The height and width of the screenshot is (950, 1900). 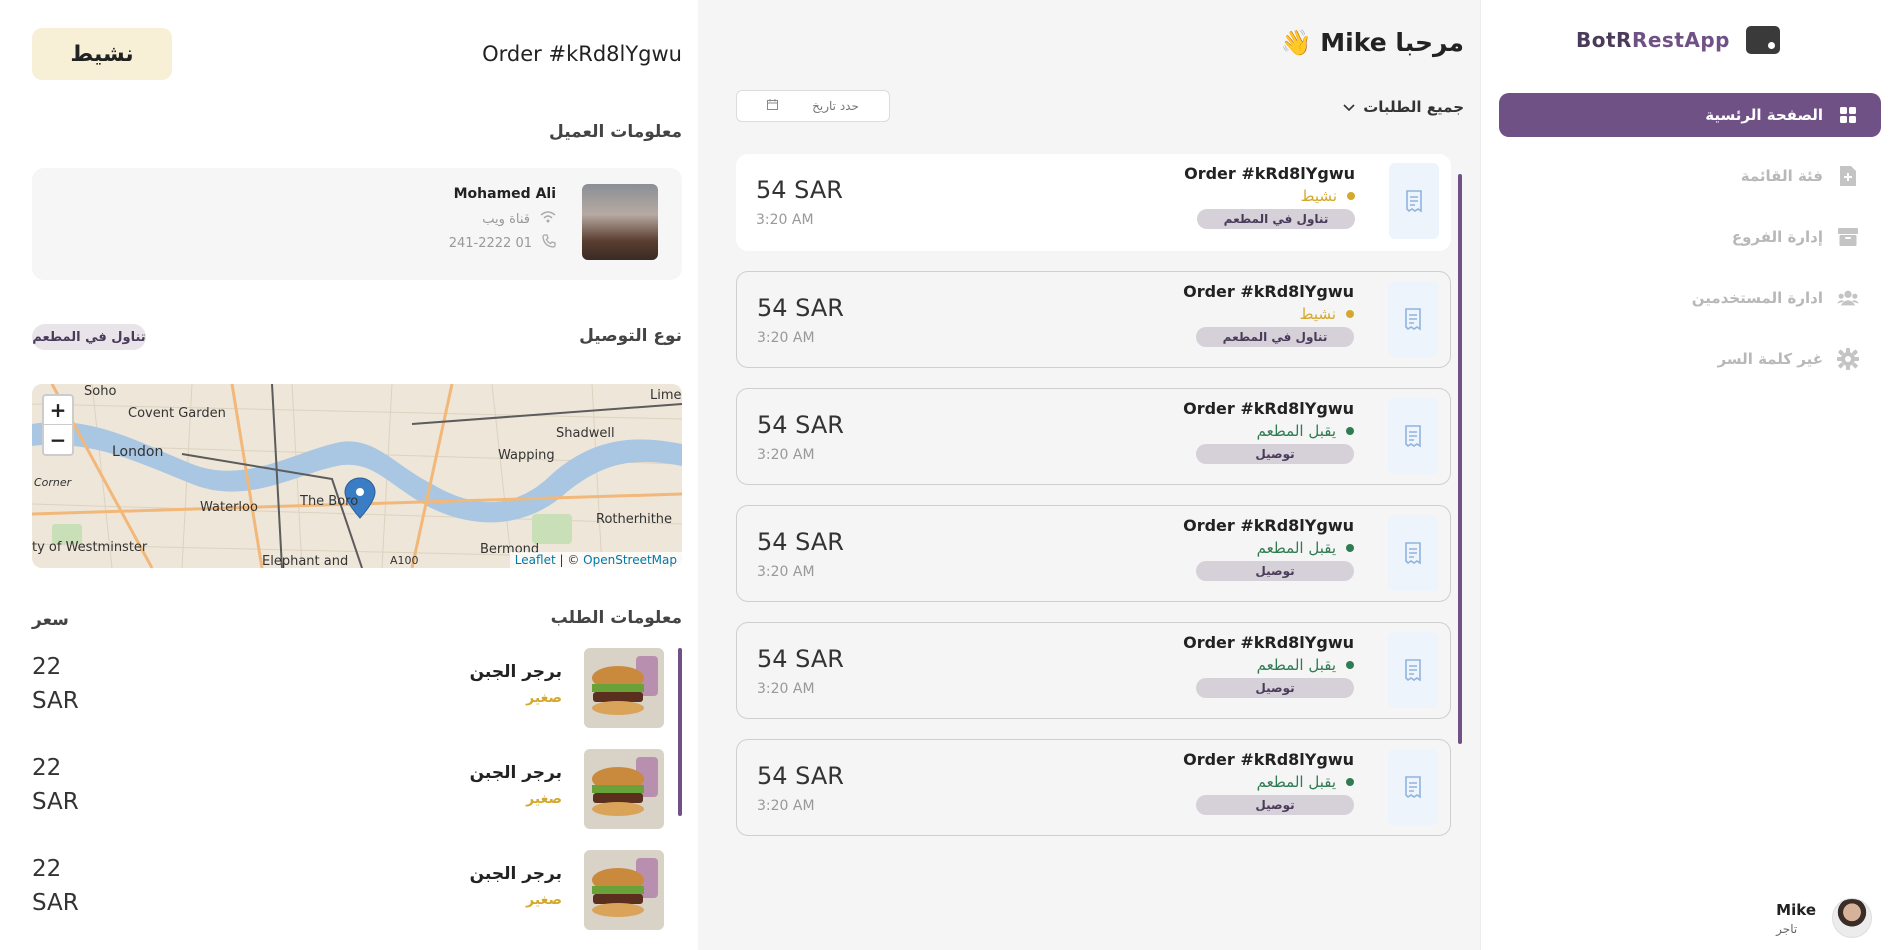 I want to click on customer-channel-label: قناة ويب, so click(x=506, y=219).